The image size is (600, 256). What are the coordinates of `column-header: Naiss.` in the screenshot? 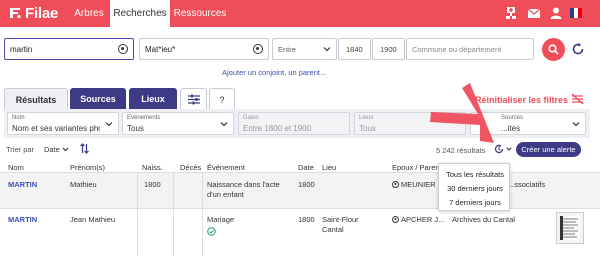 It's located at (152, 167).